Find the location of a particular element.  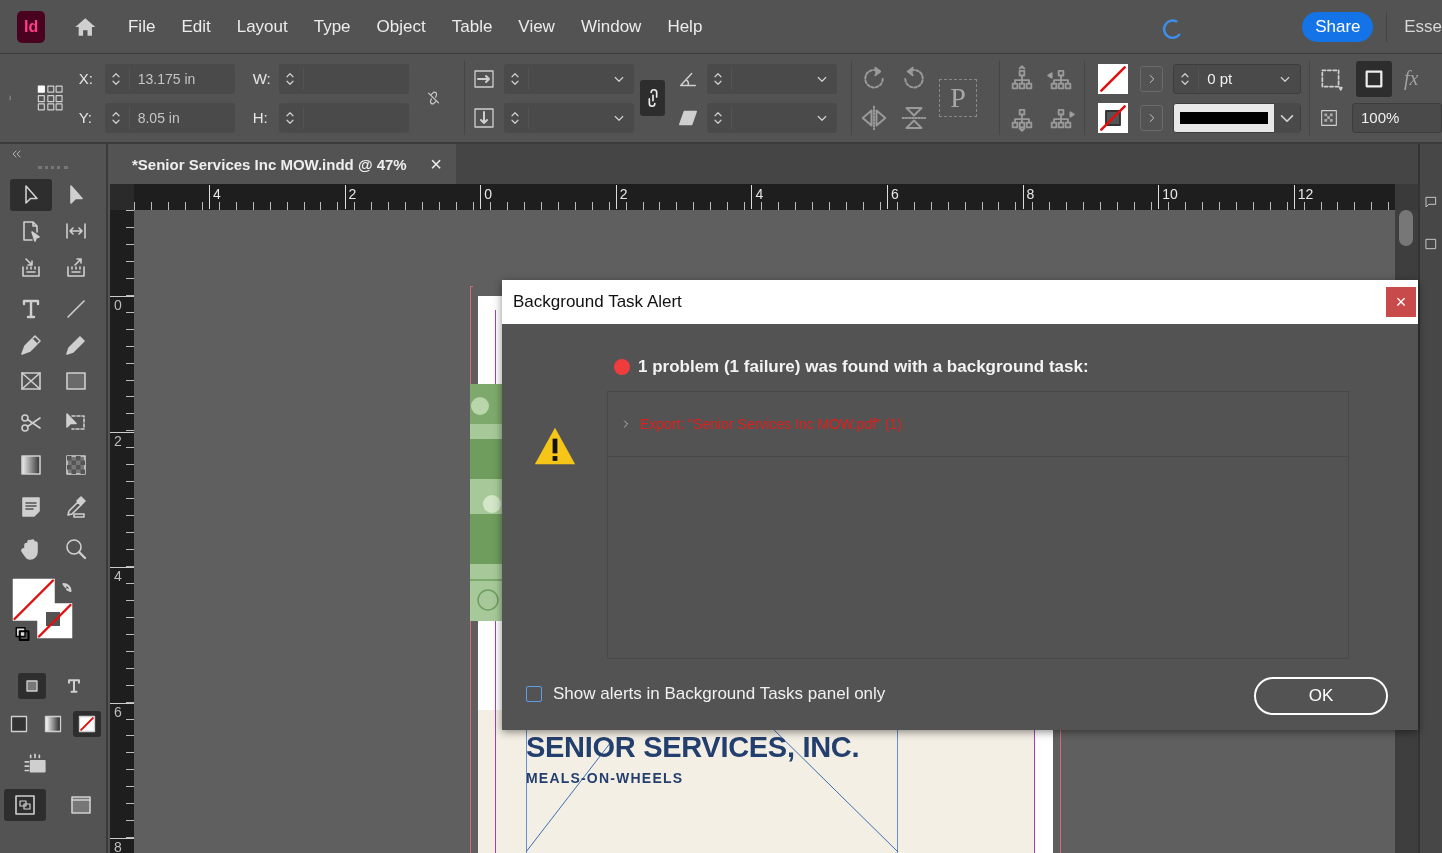

x-label: X: is located at coordinates (86, 78).